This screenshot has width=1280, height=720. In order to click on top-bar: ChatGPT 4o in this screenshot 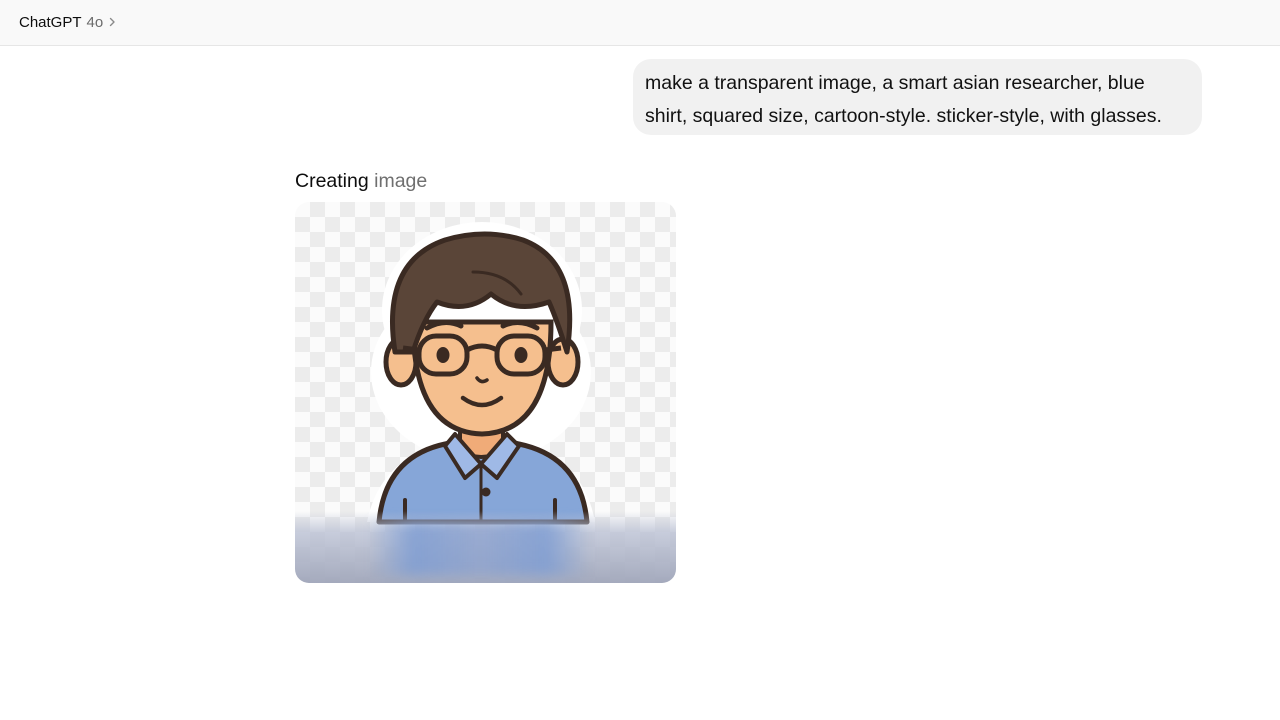, I will do `click(640, 23)`.